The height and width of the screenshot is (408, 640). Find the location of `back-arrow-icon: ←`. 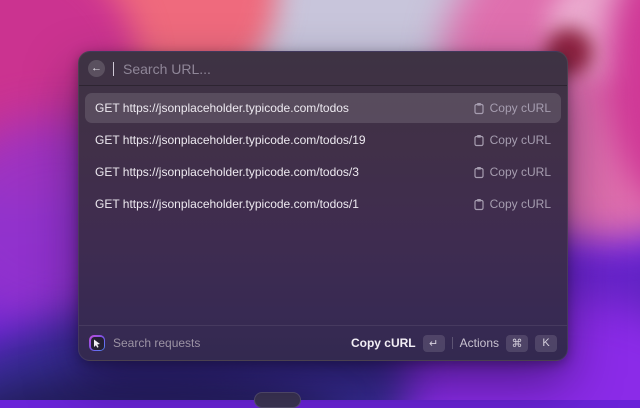

back-arrow-icon: ← is located at coordinates (96, 68).